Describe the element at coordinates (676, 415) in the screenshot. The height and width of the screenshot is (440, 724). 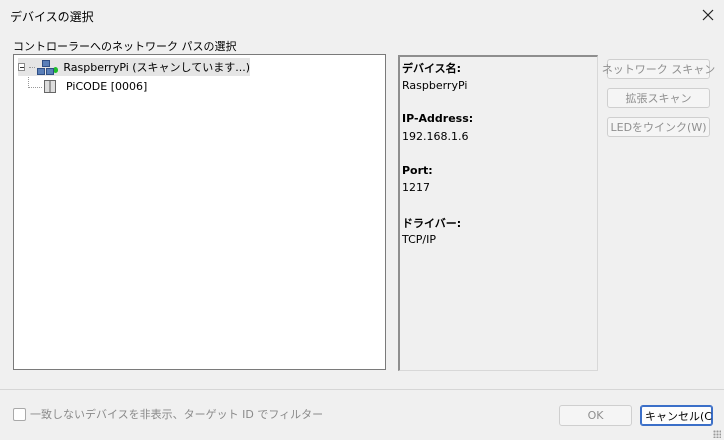
I see `cancel-button: キャンセル(C` at that location.